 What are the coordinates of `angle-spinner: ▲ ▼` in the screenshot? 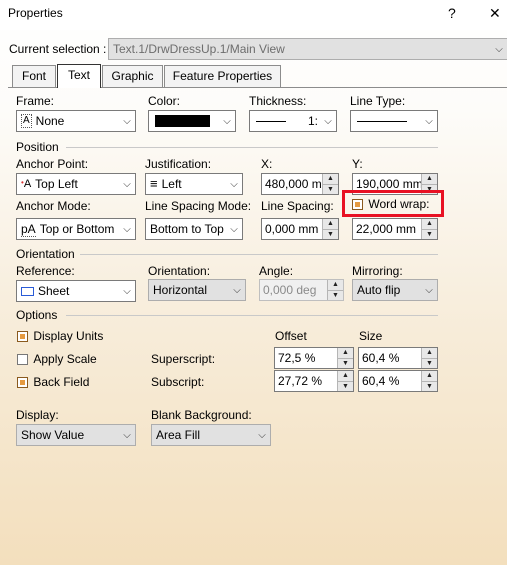 It's located at (335, 290).